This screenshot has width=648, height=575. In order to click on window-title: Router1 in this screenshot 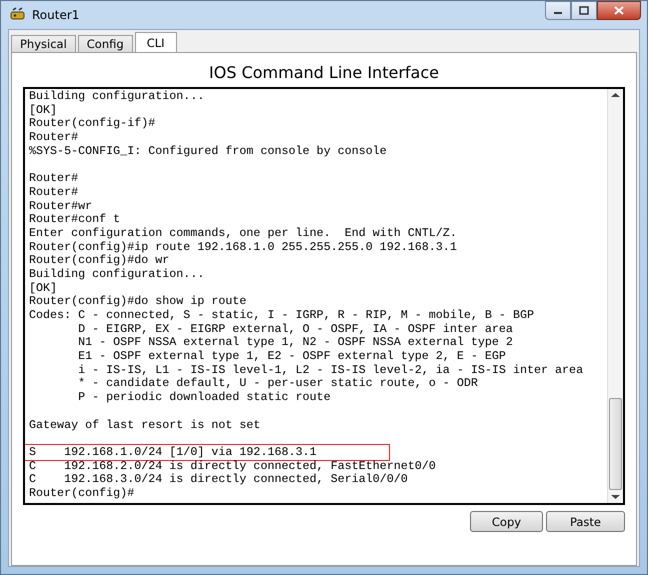, I will do `click(56, 15)`.